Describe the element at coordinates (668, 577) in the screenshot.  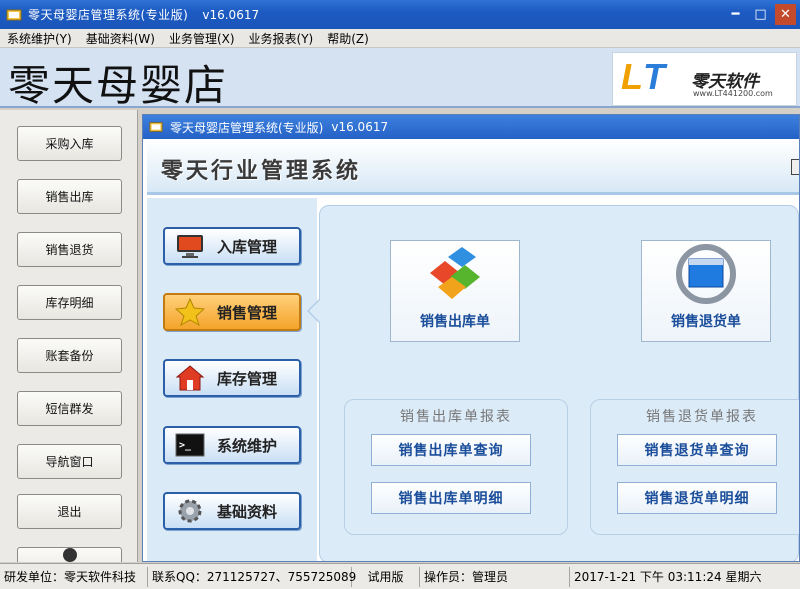
I see `status-datetime: 2017-1-21 下午 03:11:24 星期六` at that location.